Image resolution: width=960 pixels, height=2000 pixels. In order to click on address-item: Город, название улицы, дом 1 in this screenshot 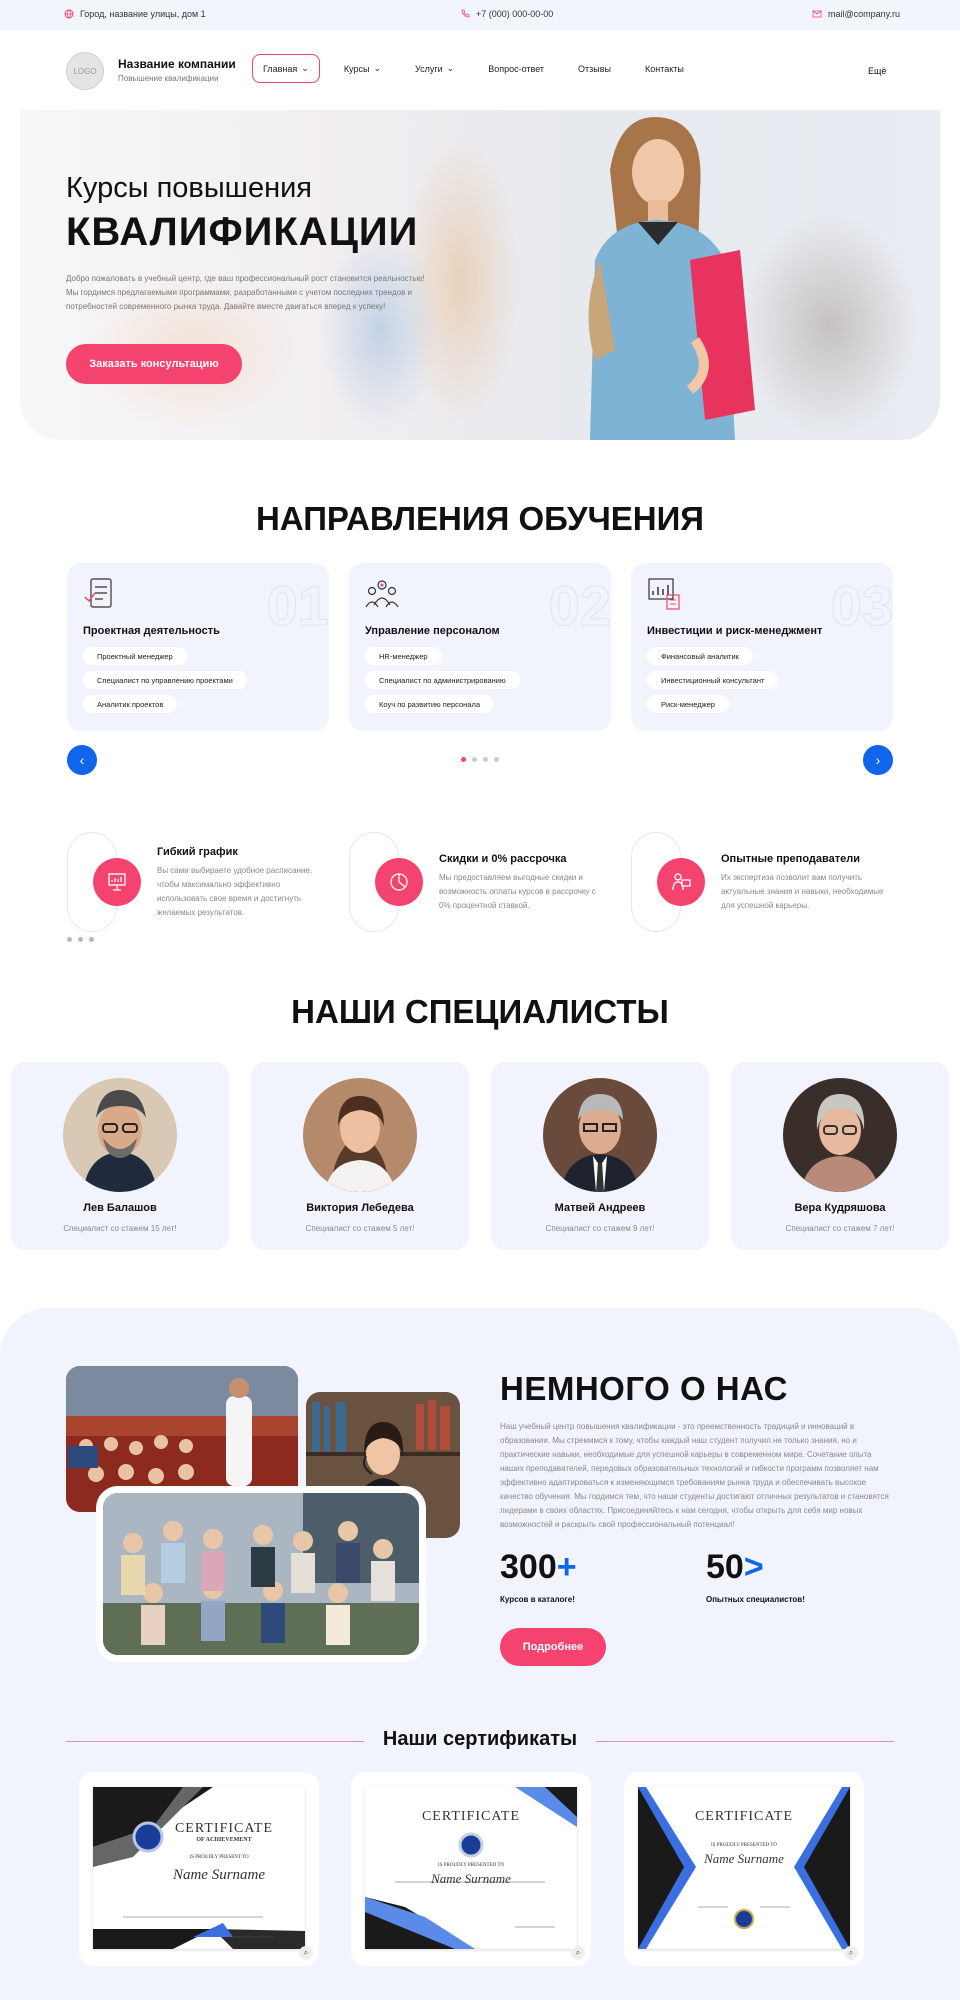, I will do `click(135, 14)`.